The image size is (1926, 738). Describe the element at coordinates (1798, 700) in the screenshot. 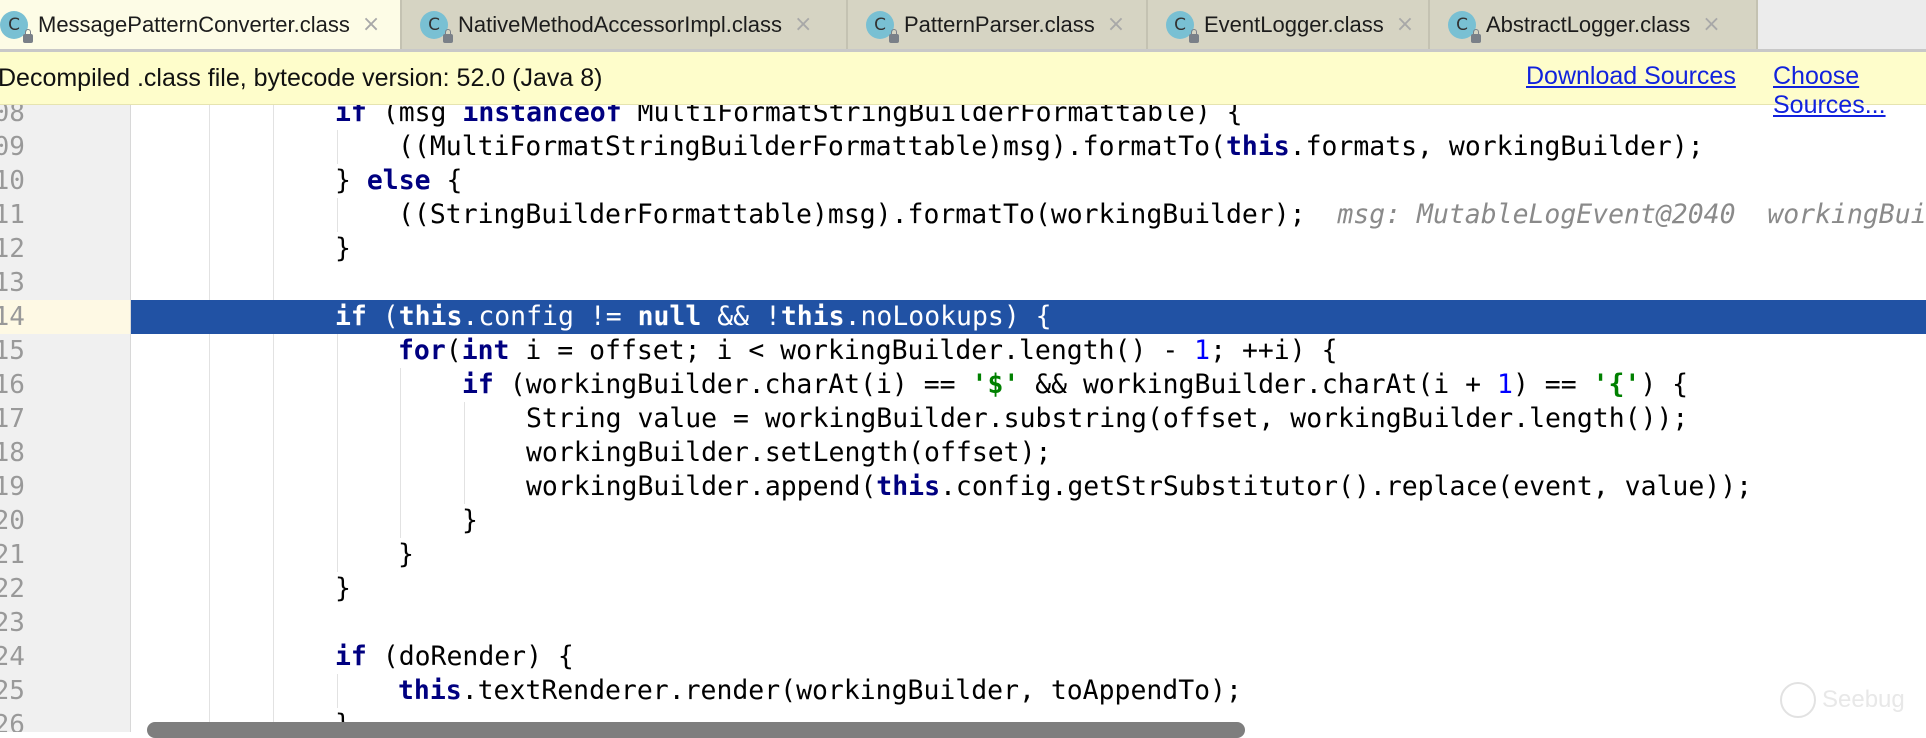

I see `seebug-logo-icon` at that location.